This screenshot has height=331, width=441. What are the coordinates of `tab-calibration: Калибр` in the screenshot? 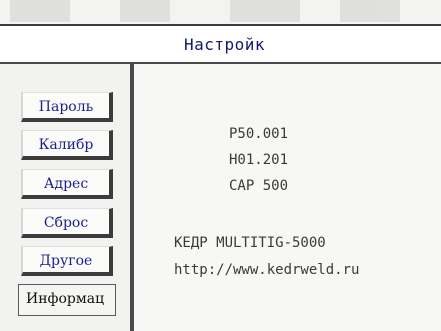 It's located at (67, 145).